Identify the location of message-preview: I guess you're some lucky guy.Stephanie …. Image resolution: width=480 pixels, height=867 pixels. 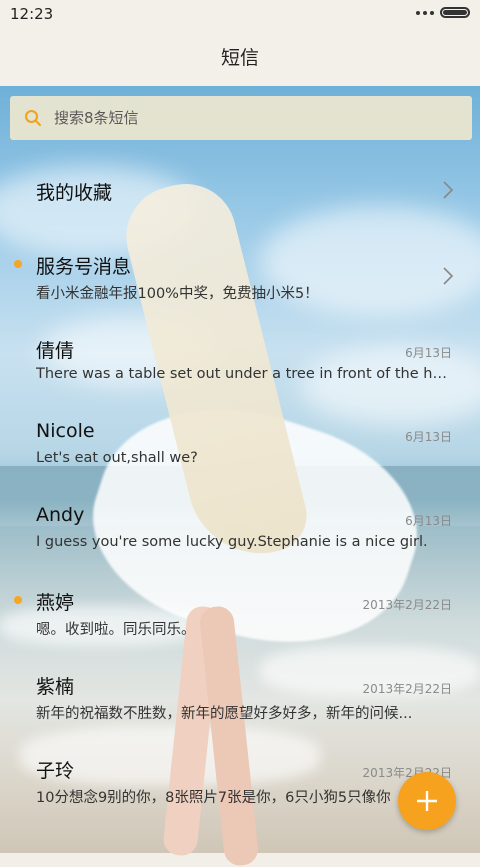
(232, 542).